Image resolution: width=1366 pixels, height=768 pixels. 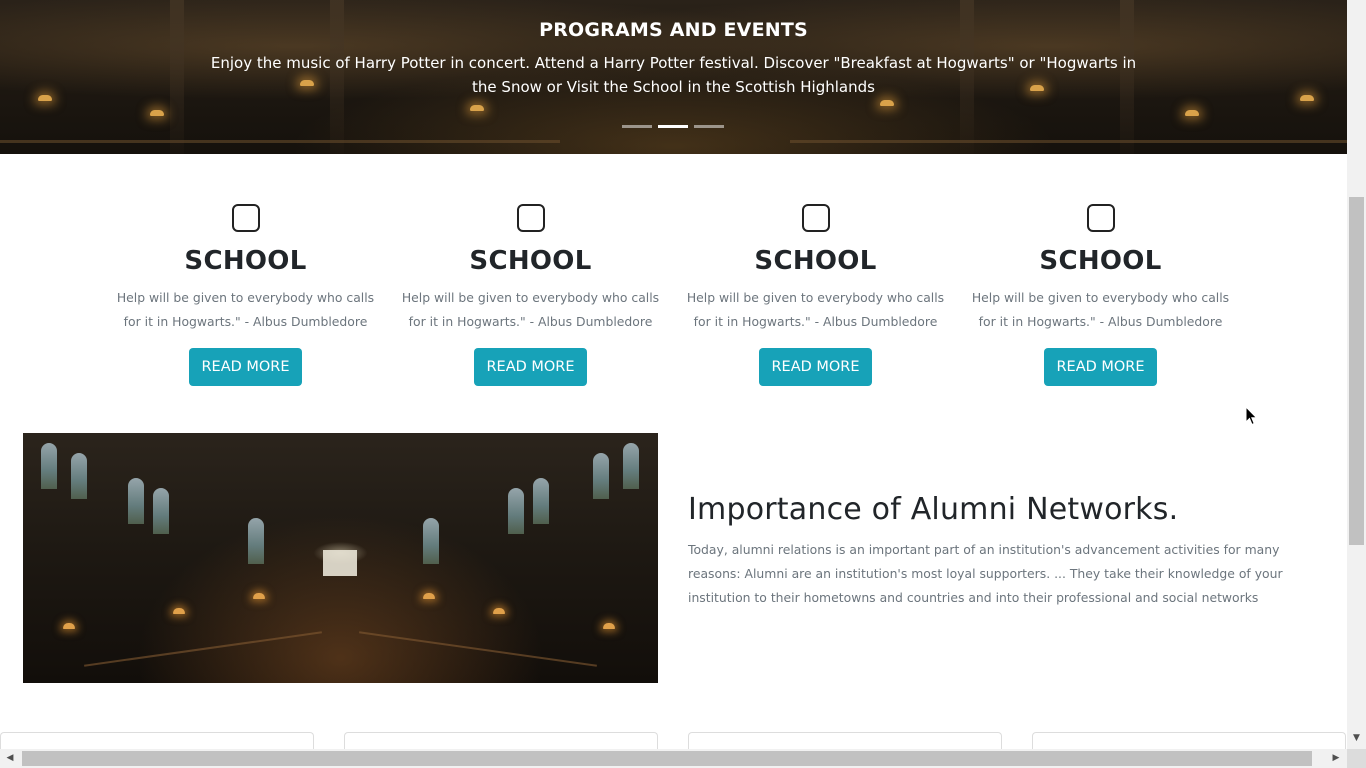 What do you see at coordinates (340, 563) in the screenshot?
I see `hall-center-window` at bounding box center [340, 563].